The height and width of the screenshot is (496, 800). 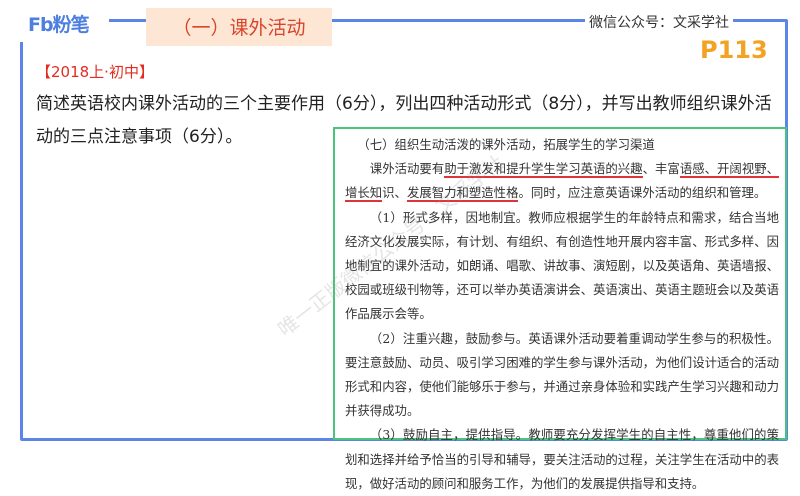 I want to click on fenbi-logo: Fb粉笔, so click(x=59, y=25).